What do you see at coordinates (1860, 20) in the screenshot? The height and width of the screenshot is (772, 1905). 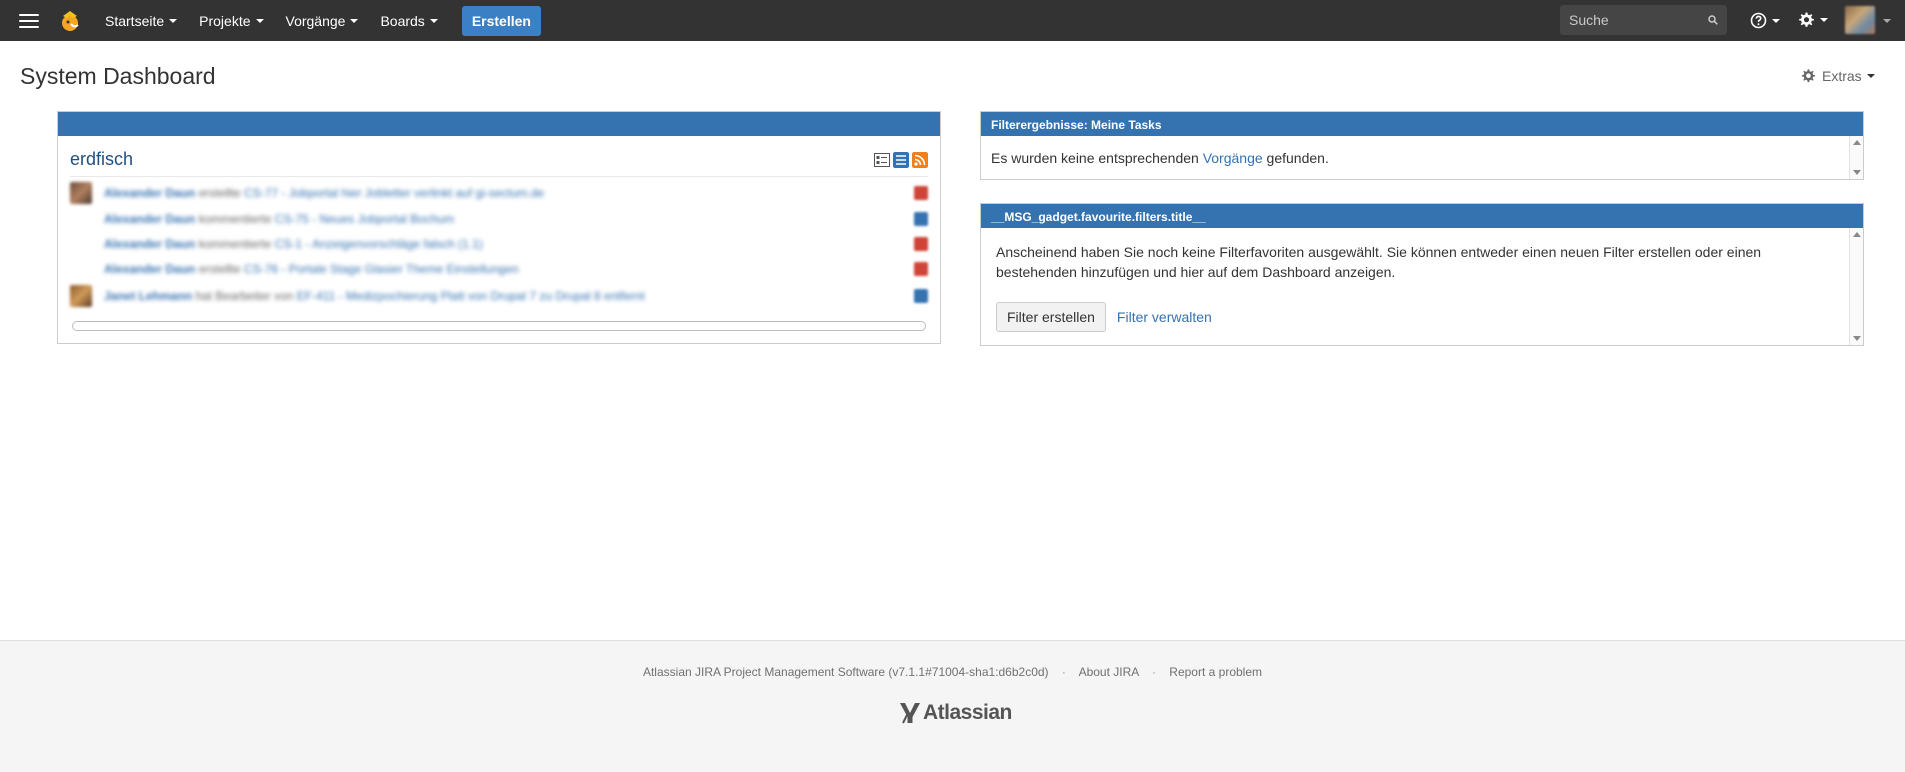 I see `user-avatar` at bounding box center [1860, 20].